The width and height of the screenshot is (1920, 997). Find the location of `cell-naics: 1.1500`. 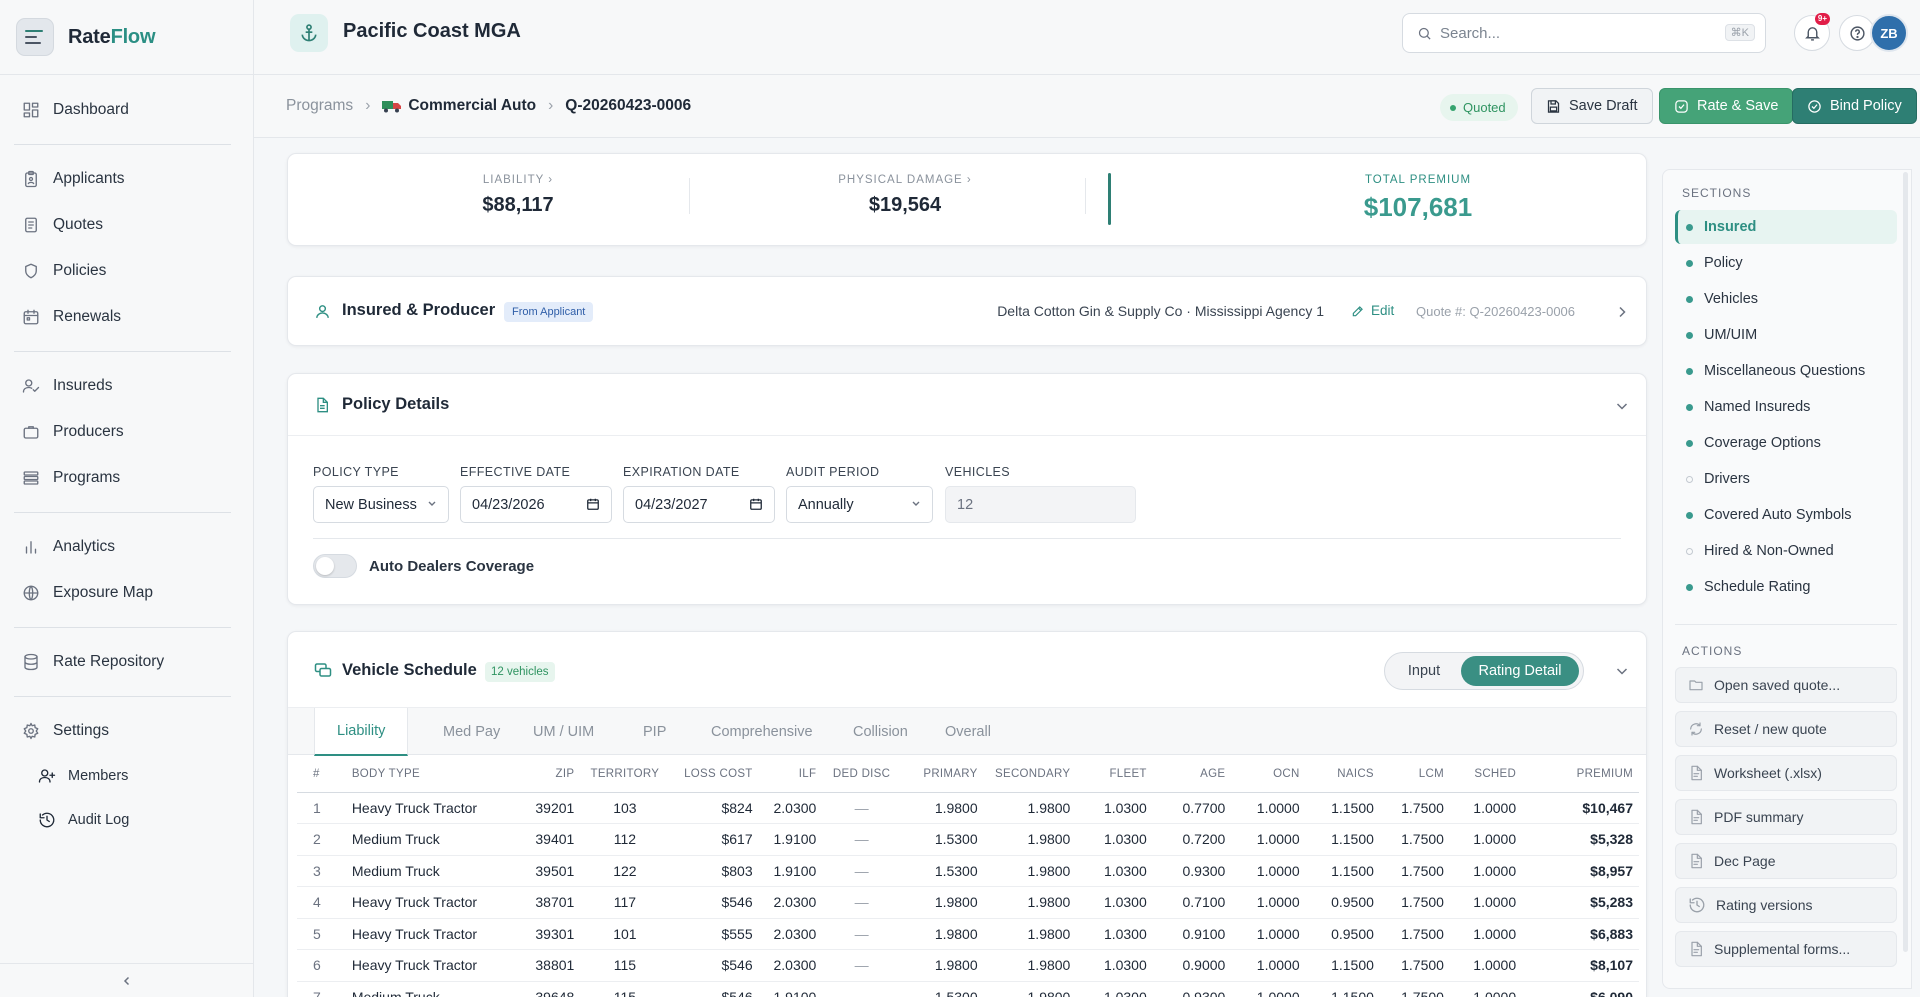

cell-naics: 1.1500 is located at coordinates (1342, 808).